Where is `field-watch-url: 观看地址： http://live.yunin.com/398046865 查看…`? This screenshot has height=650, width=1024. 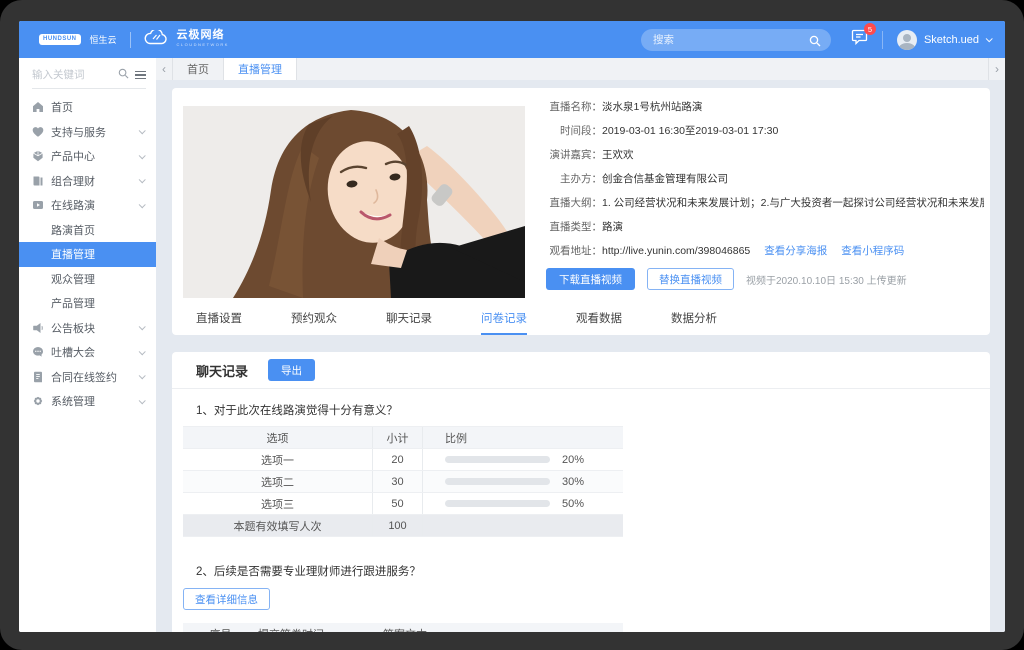
field-watch-url: 观看地址： http://live.yunin.com/398046865 查看… is located at coordinates (727, 251).